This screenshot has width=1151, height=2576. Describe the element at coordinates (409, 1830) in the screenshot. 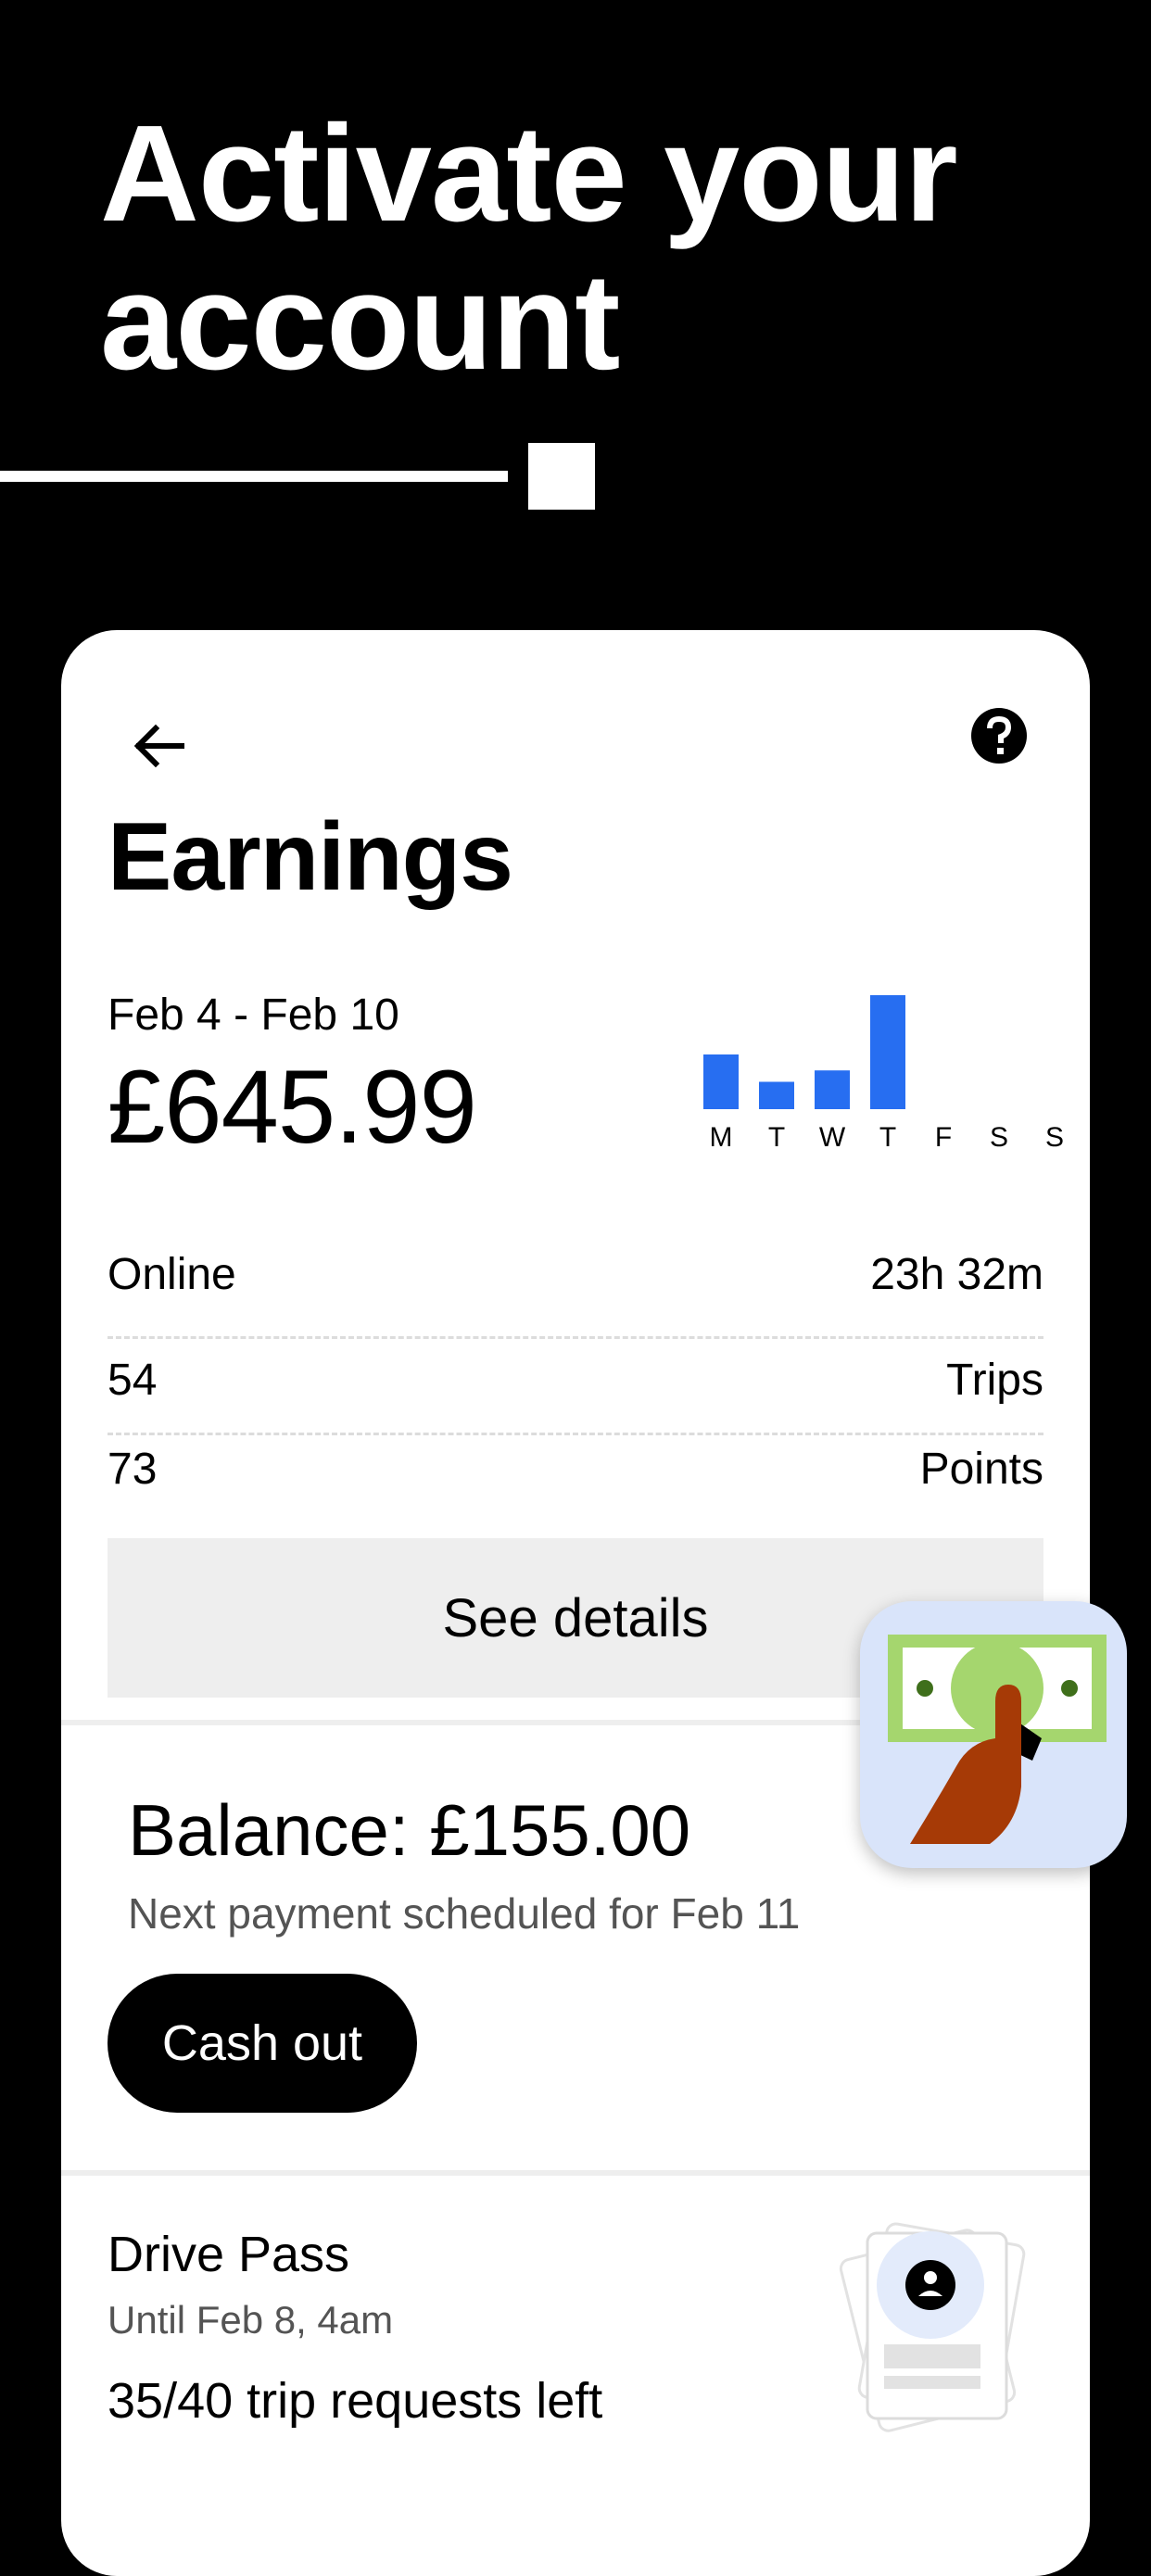

I see `balance-title: Balance: £155.00` at that location.